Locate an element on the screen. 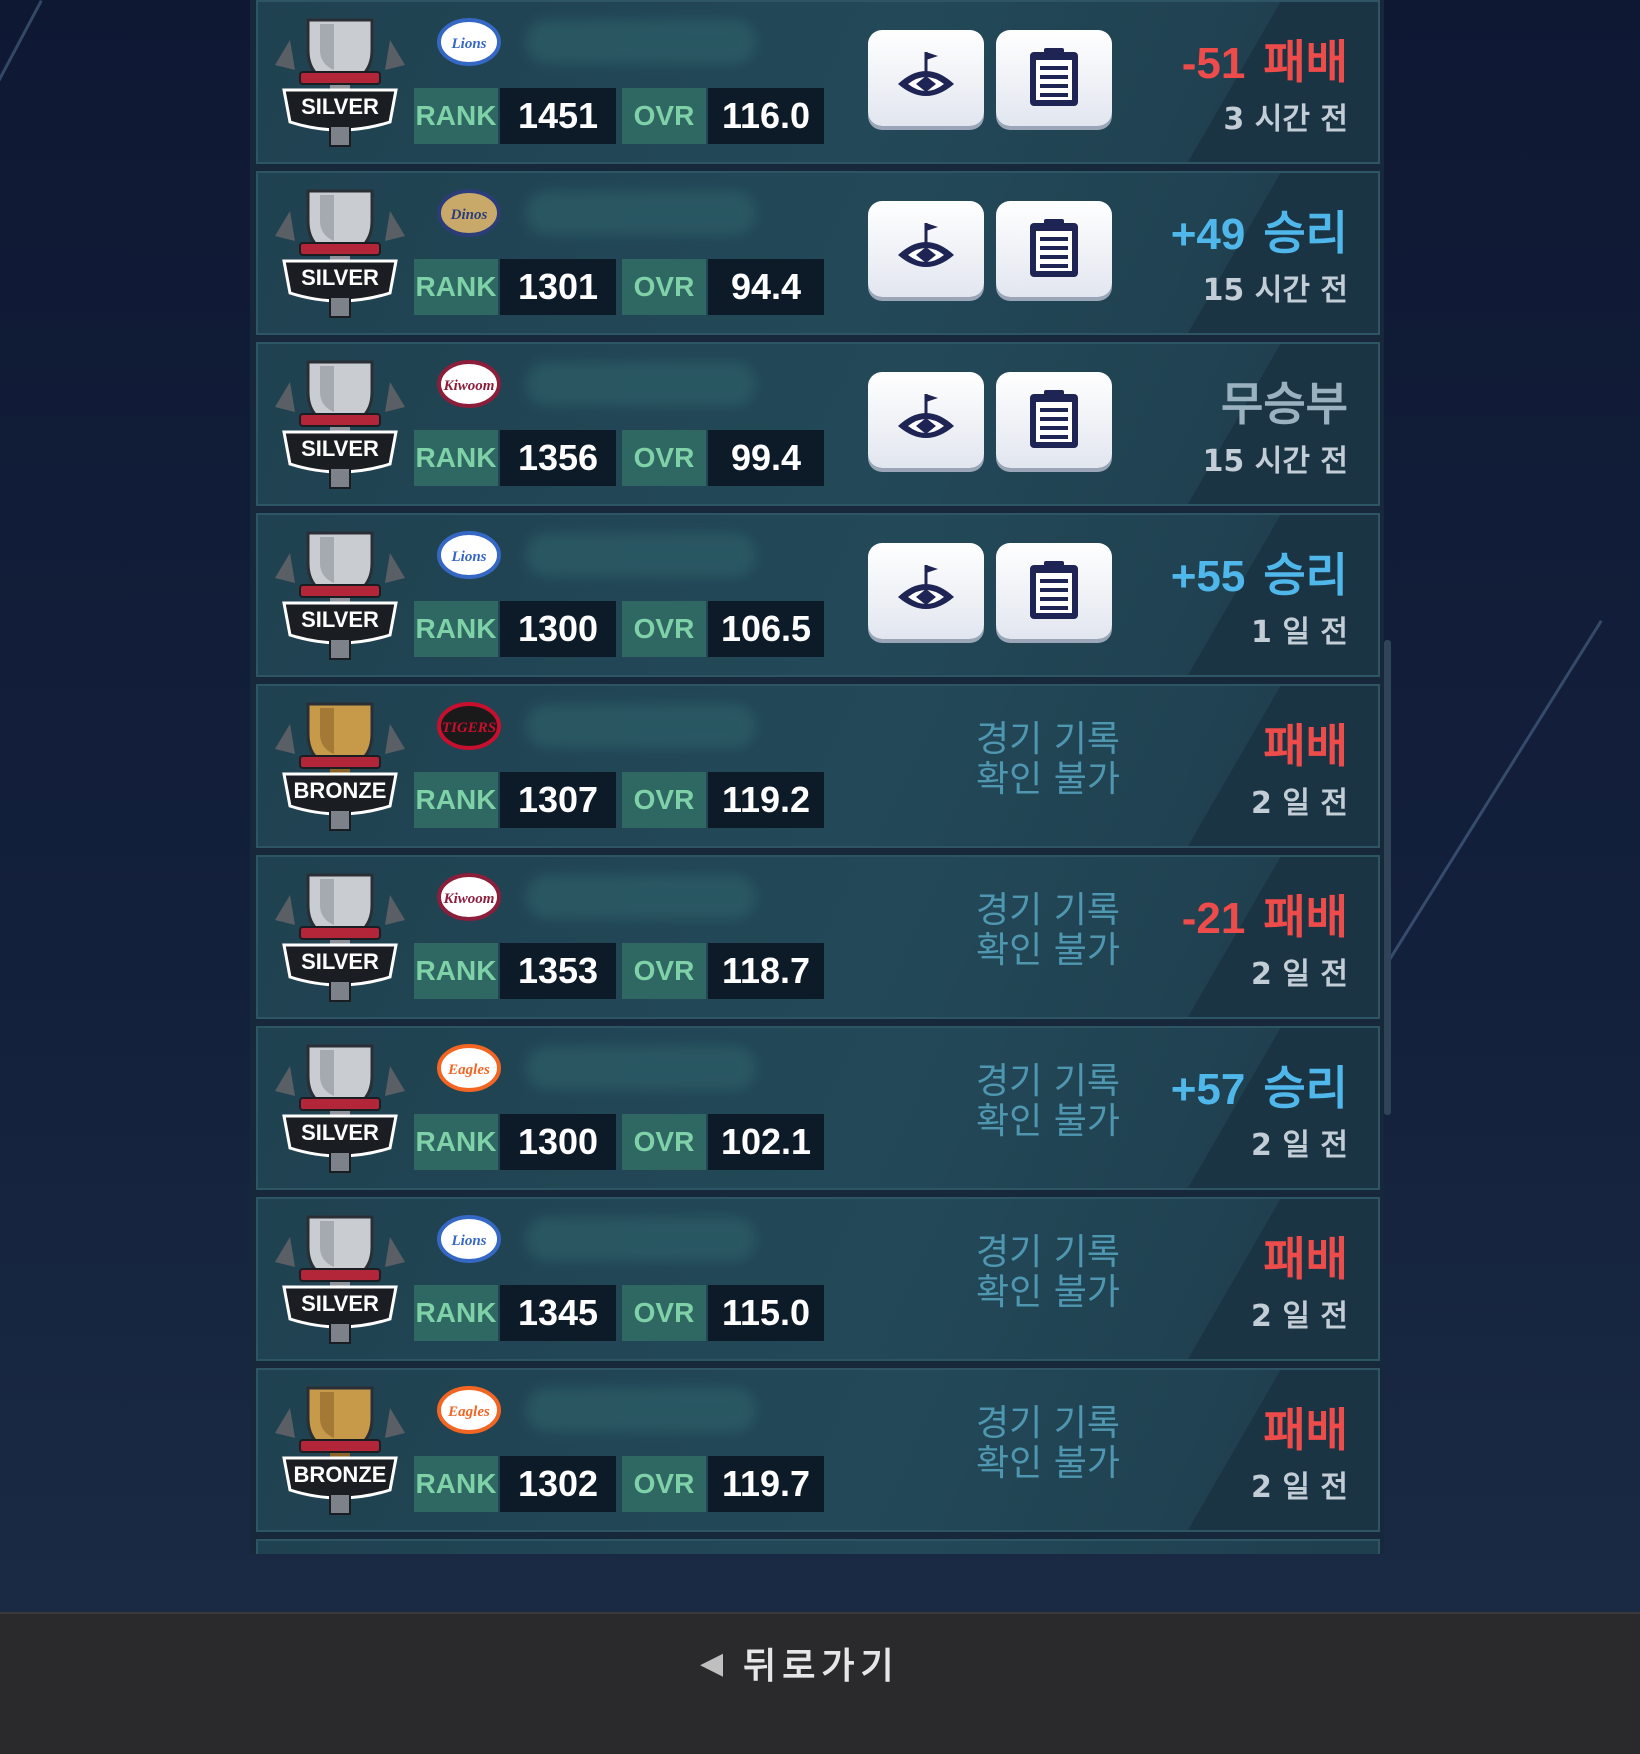 The width and height of the screenshot is (1640, 1754). unavailable-line-1: 경기 기록 is located at coordinates (1048, 739).